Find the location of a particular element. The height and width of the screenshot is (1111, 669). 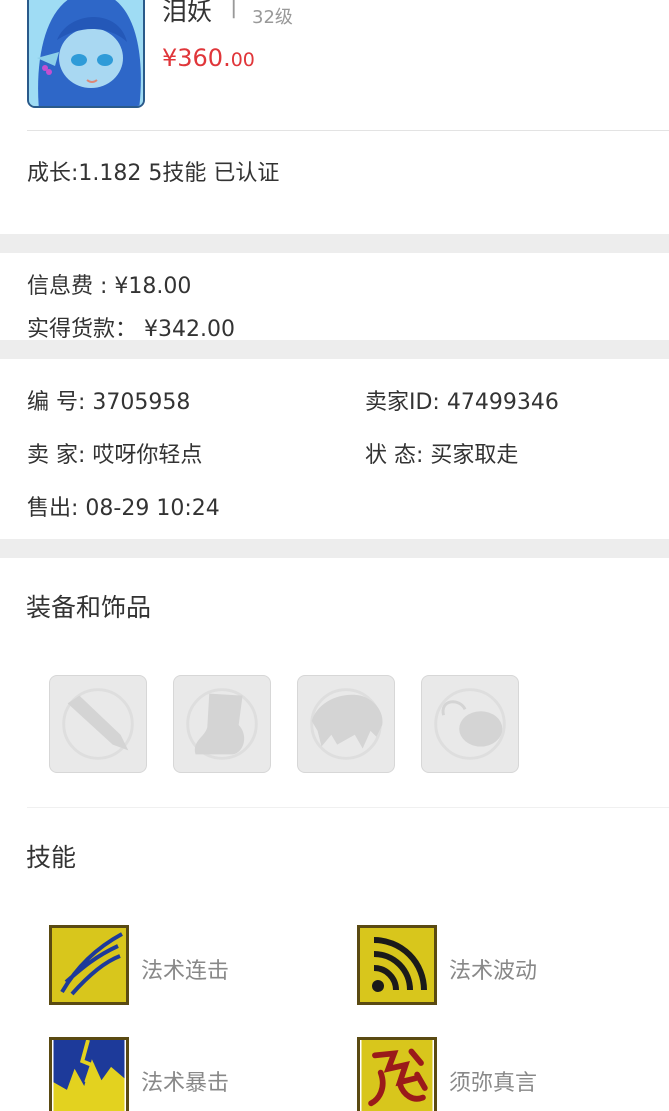

pet-avatar is located at coordinates (86, 54).